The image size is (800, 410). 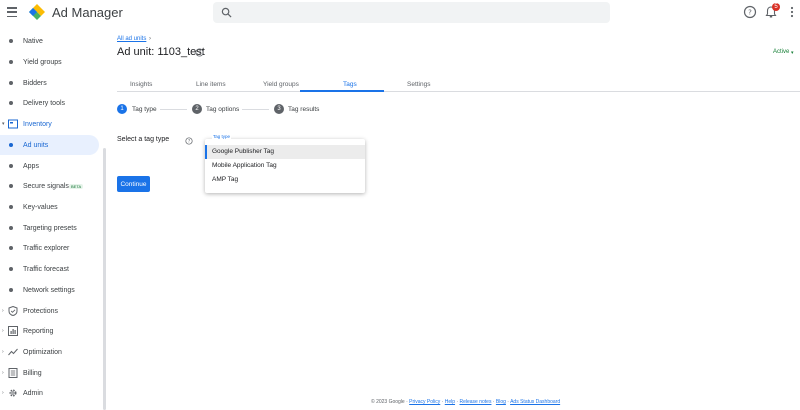 I want to click on tab-line-items: Line items, so click(x=211, y=84).